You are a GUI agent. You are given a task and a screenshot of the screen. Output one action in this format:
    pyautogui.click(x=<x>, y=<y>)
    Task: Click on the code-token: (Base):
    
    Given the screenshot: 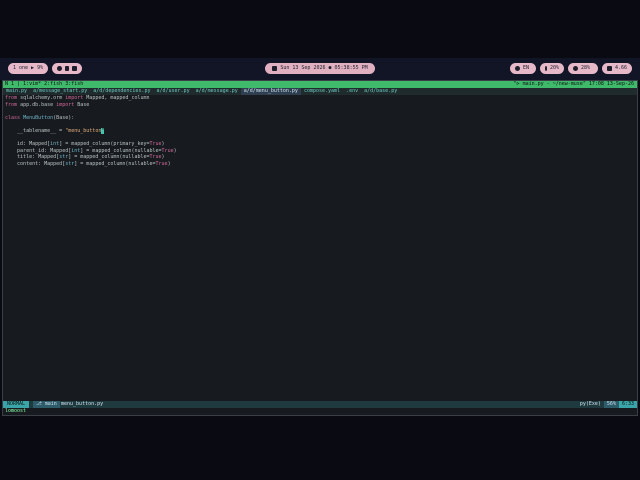 What is the action you would take?
    pyautogui.click(x=64, y=117)
    